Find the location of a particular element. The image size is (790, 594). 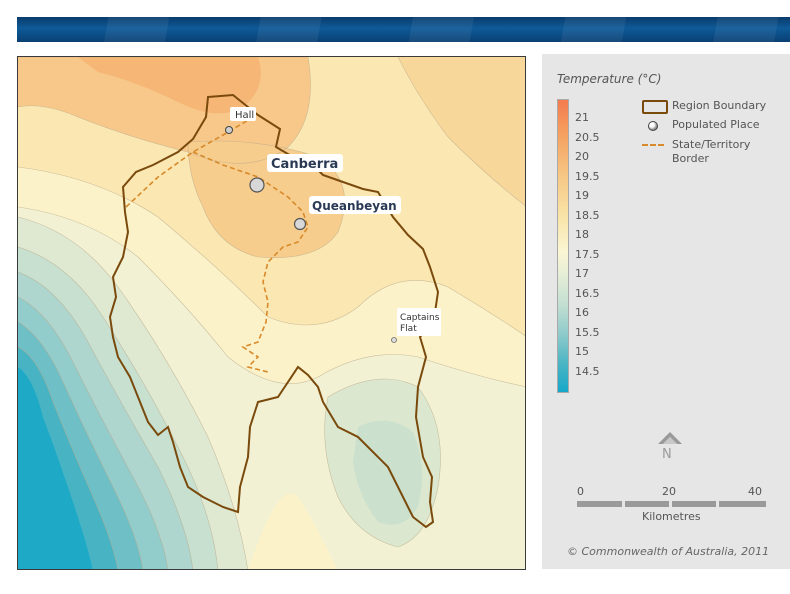

place-label: Queanbeyan is located at coordinates (354, 206).